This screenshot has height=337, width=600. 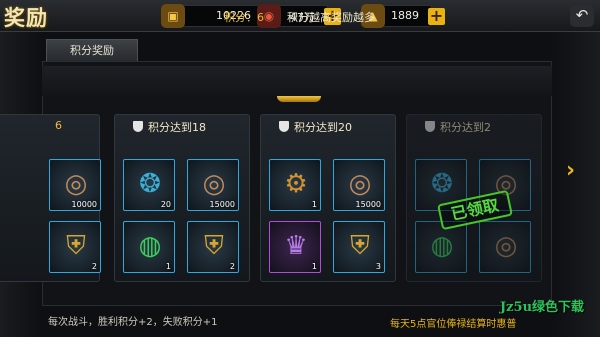 I want to click on reward-card-title: 积分达到20, so click(x=323, y=127).